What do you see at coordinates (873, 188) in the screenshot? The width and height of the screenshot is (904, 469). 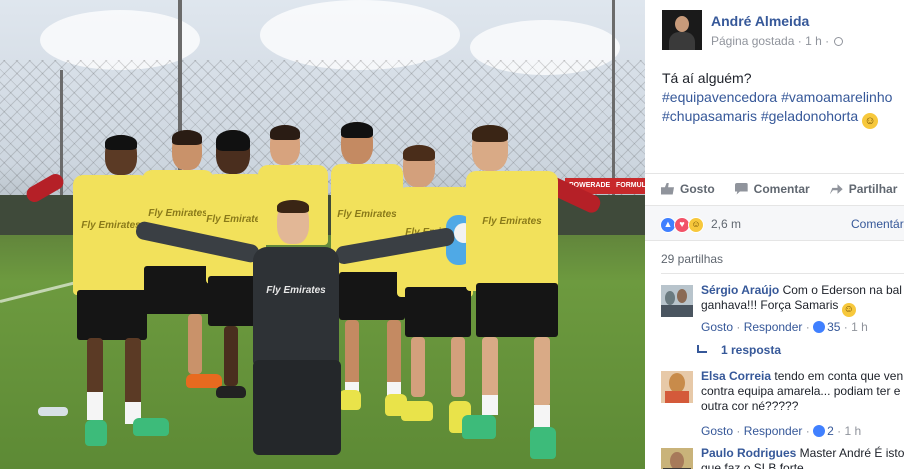 I see `share-label: Partilhar` at bounding box center [873, 188].